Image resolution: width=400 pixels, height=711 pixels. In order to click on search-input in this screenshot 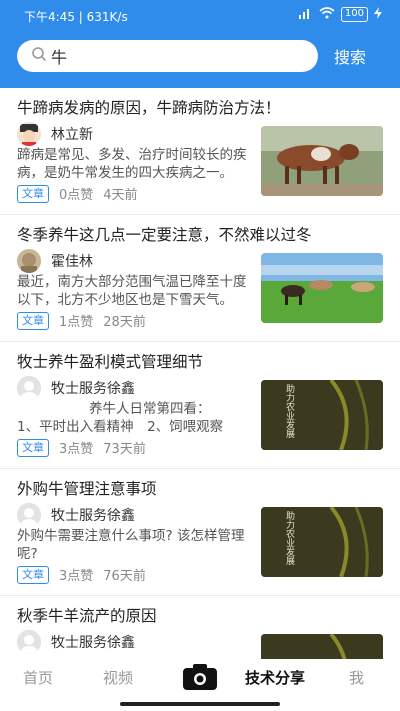, I will do `click(171, 56)`.